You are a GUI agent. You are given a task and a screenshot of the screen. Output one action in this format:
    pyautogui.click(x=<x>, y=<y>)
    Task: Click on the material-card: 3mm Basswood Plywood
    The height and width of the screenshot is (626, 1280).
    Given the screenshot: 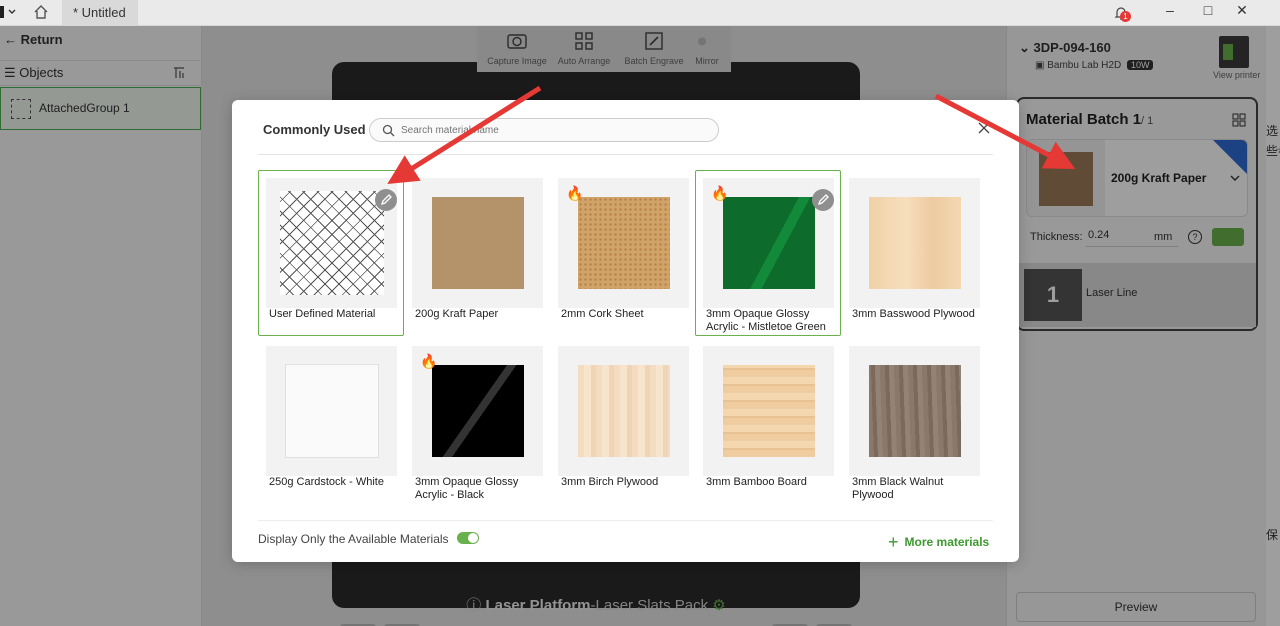 What is the action you would take?
    pyautogui.click(x=914, y=253)
    